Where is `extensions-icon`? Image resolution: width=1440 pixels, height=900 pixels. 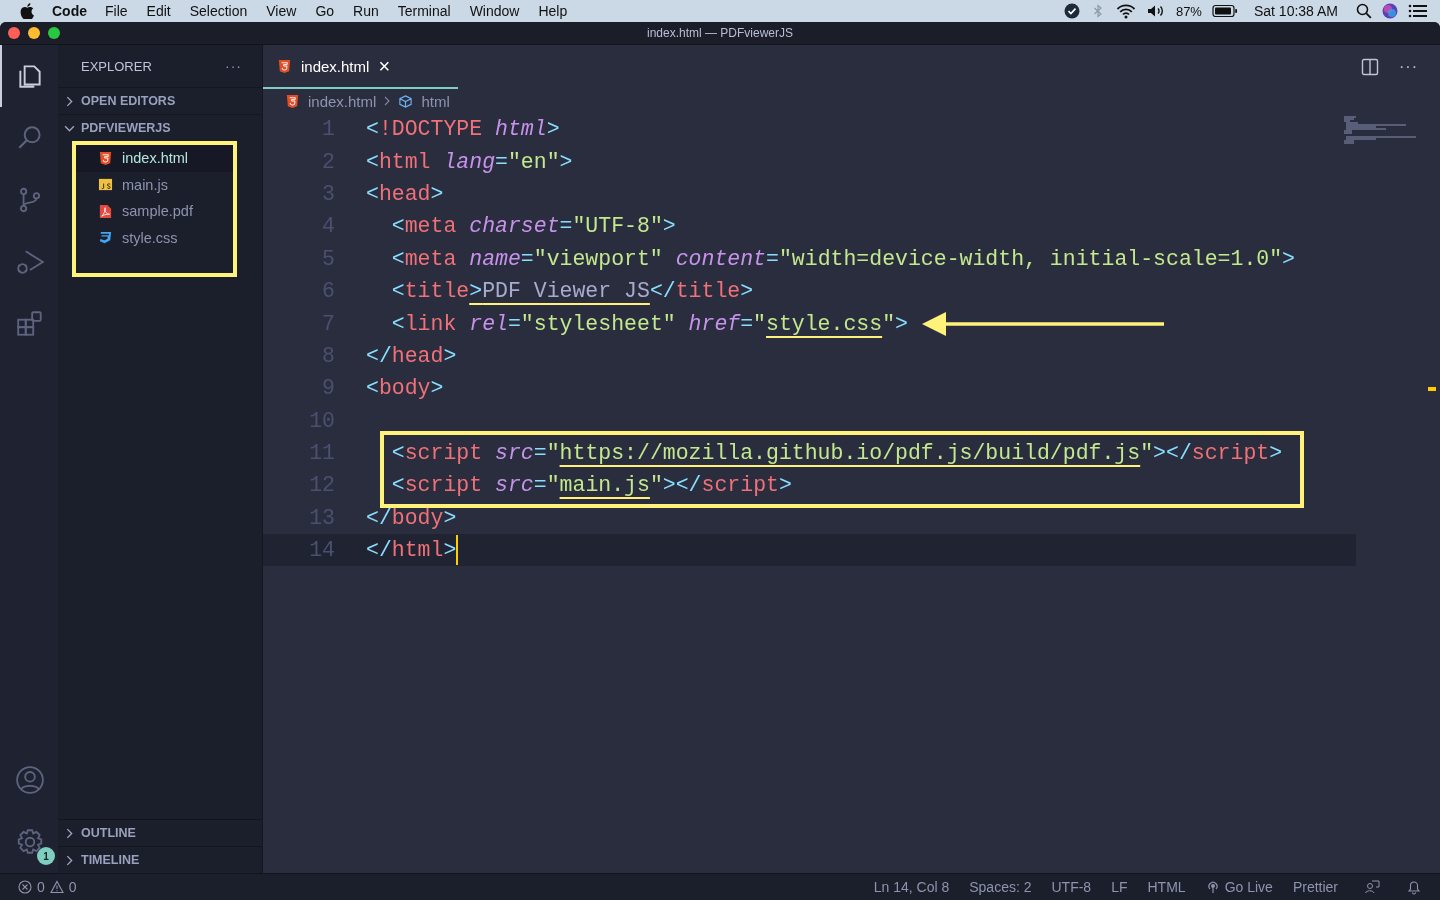 extensions-icon is located at coordinates (30, 324).